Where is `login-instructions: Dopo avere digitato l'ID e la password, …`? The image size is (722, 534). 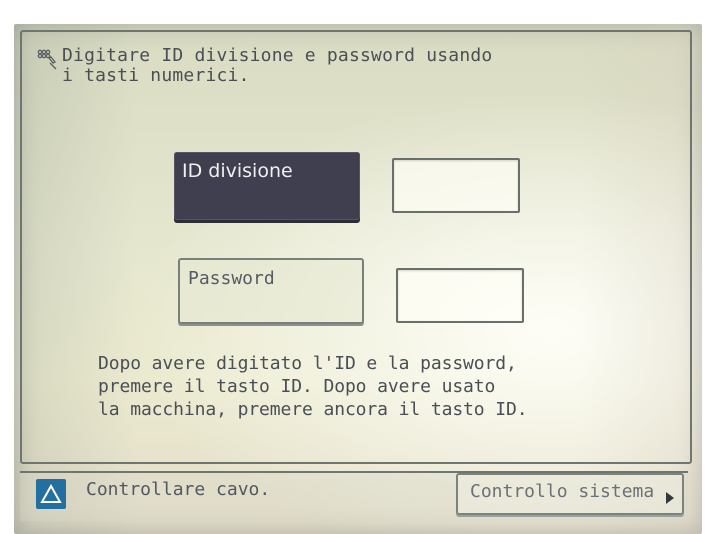
login-instructions: Dopo avere digitato l'ID e la password, … is located at coordinates (313, 386).